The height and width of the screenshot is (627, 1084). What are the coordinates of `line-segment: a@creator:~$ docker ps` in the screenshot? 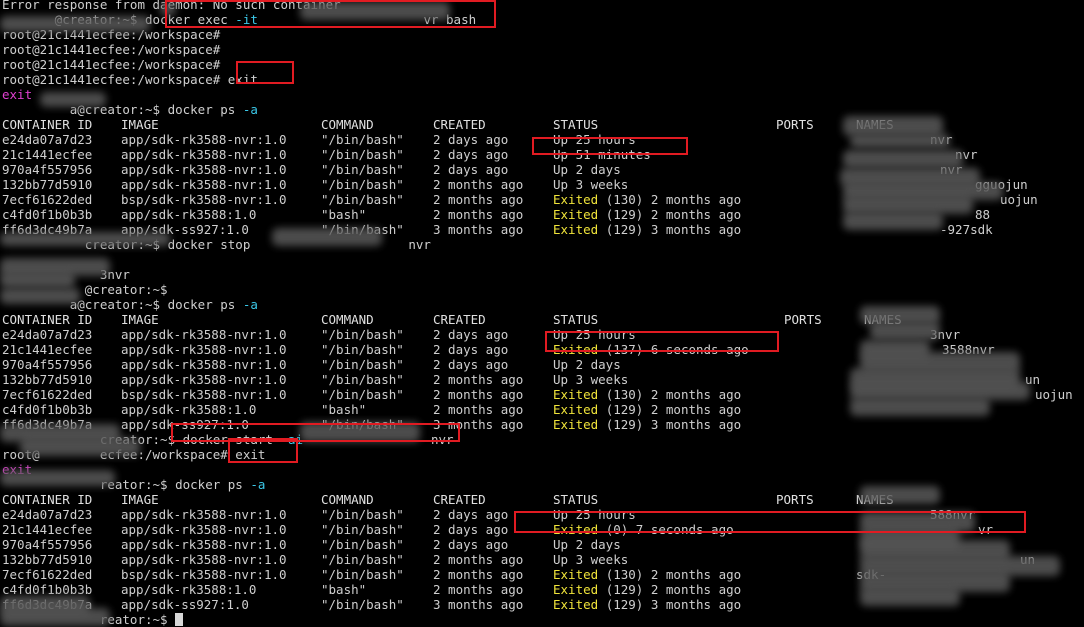 It's located at (122, 109).